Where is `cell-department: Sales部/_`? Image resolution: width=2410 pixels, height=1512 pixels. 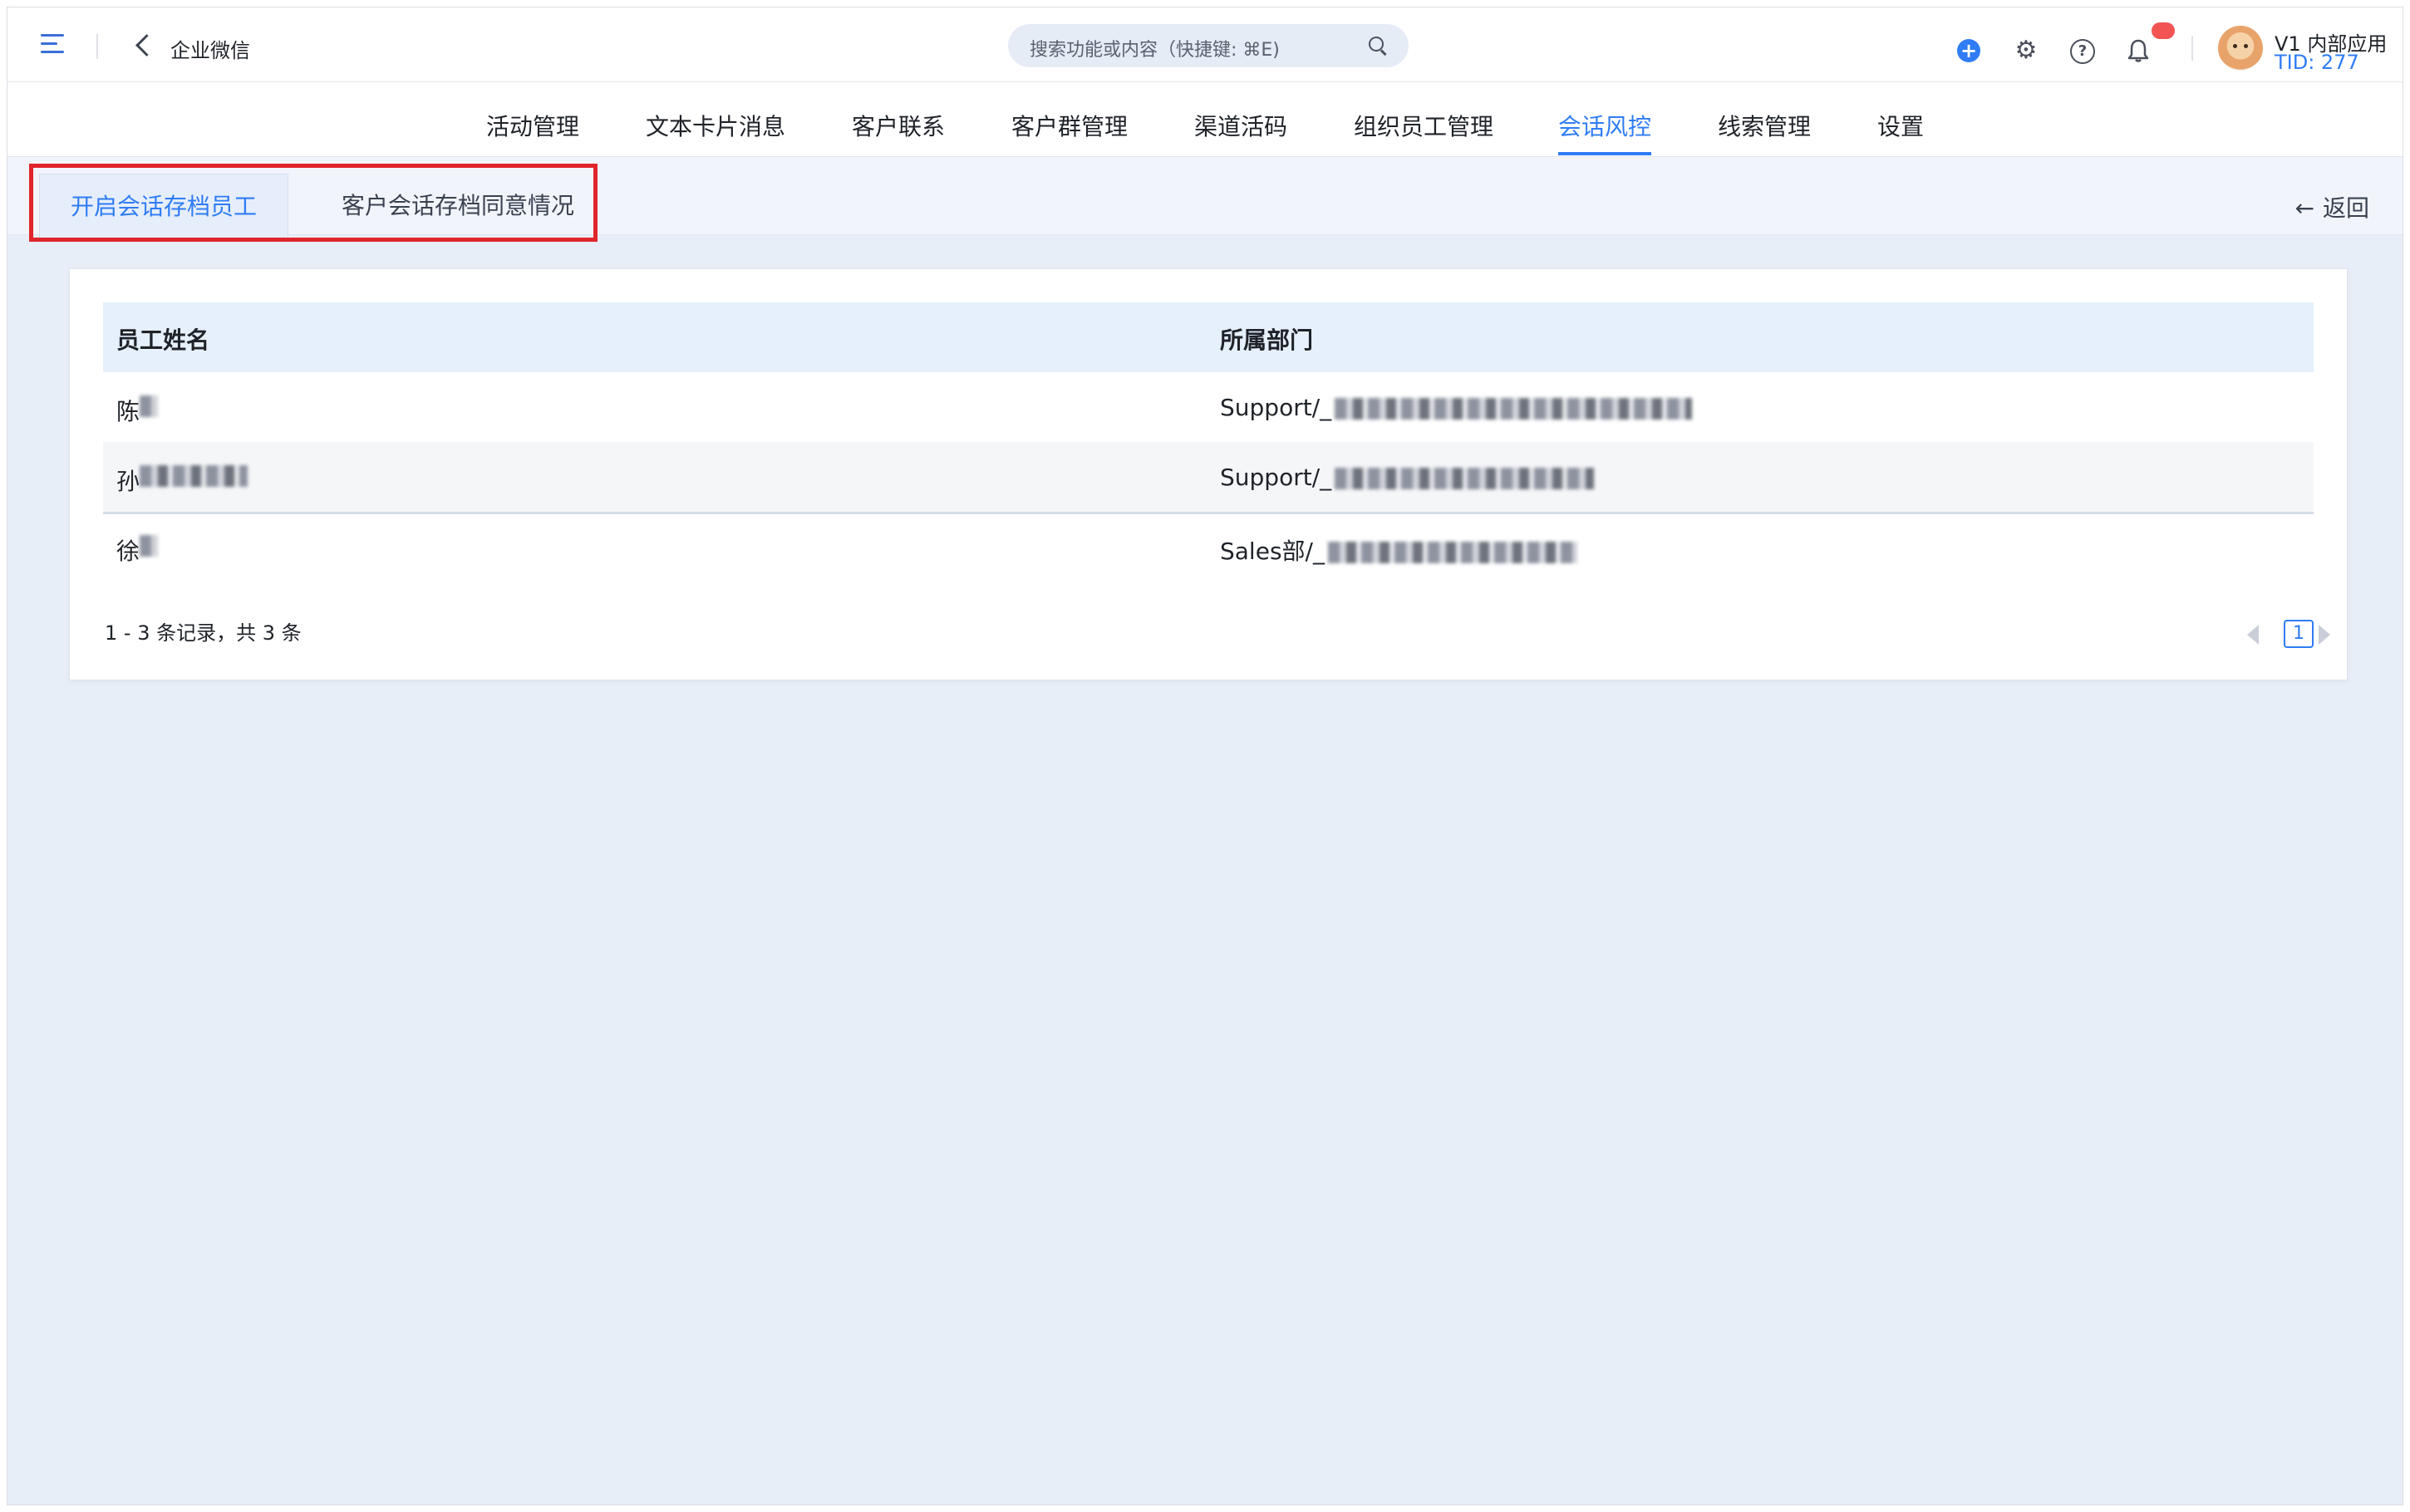 cell-department: Sales部/_ is located at coordinates (1398, 550).